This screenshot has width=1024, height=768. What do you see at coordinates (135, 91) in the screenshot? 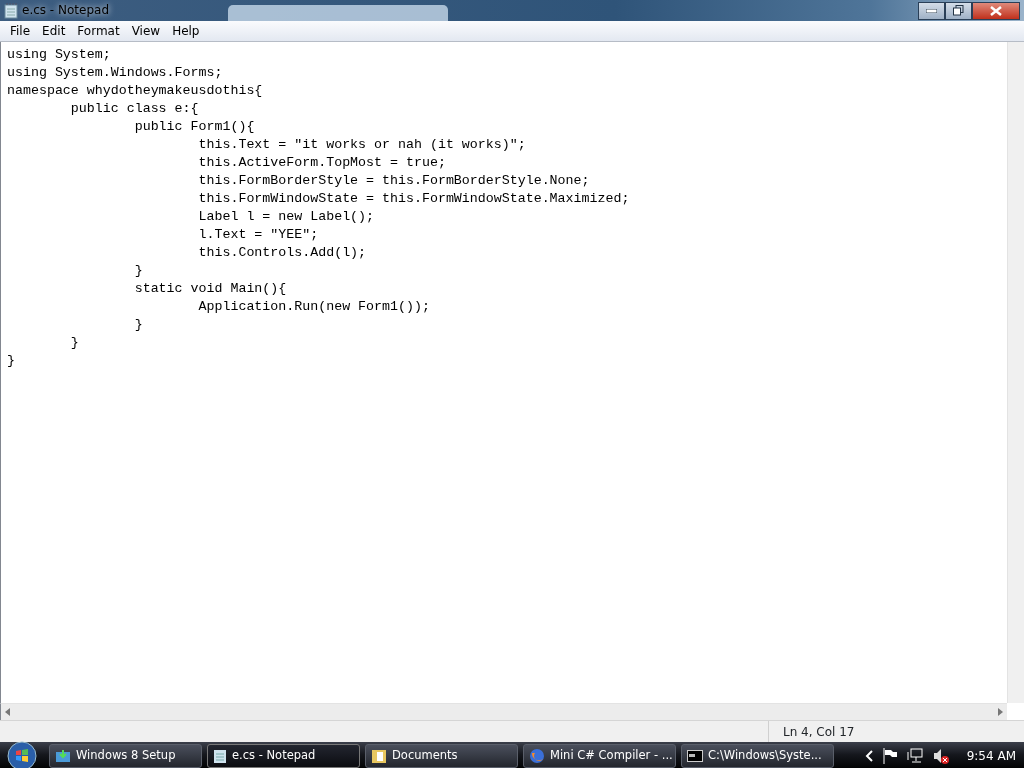
I see `code-line: namespace whydotheymakeusdothis{` at bounding box center [135, 91].